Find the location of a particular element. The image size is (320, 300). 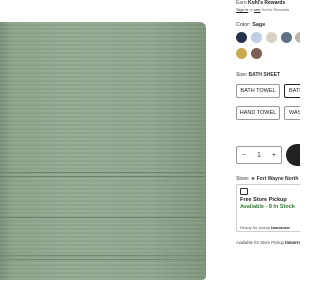

star-icon: ★ is located at coordinates (253, 179).